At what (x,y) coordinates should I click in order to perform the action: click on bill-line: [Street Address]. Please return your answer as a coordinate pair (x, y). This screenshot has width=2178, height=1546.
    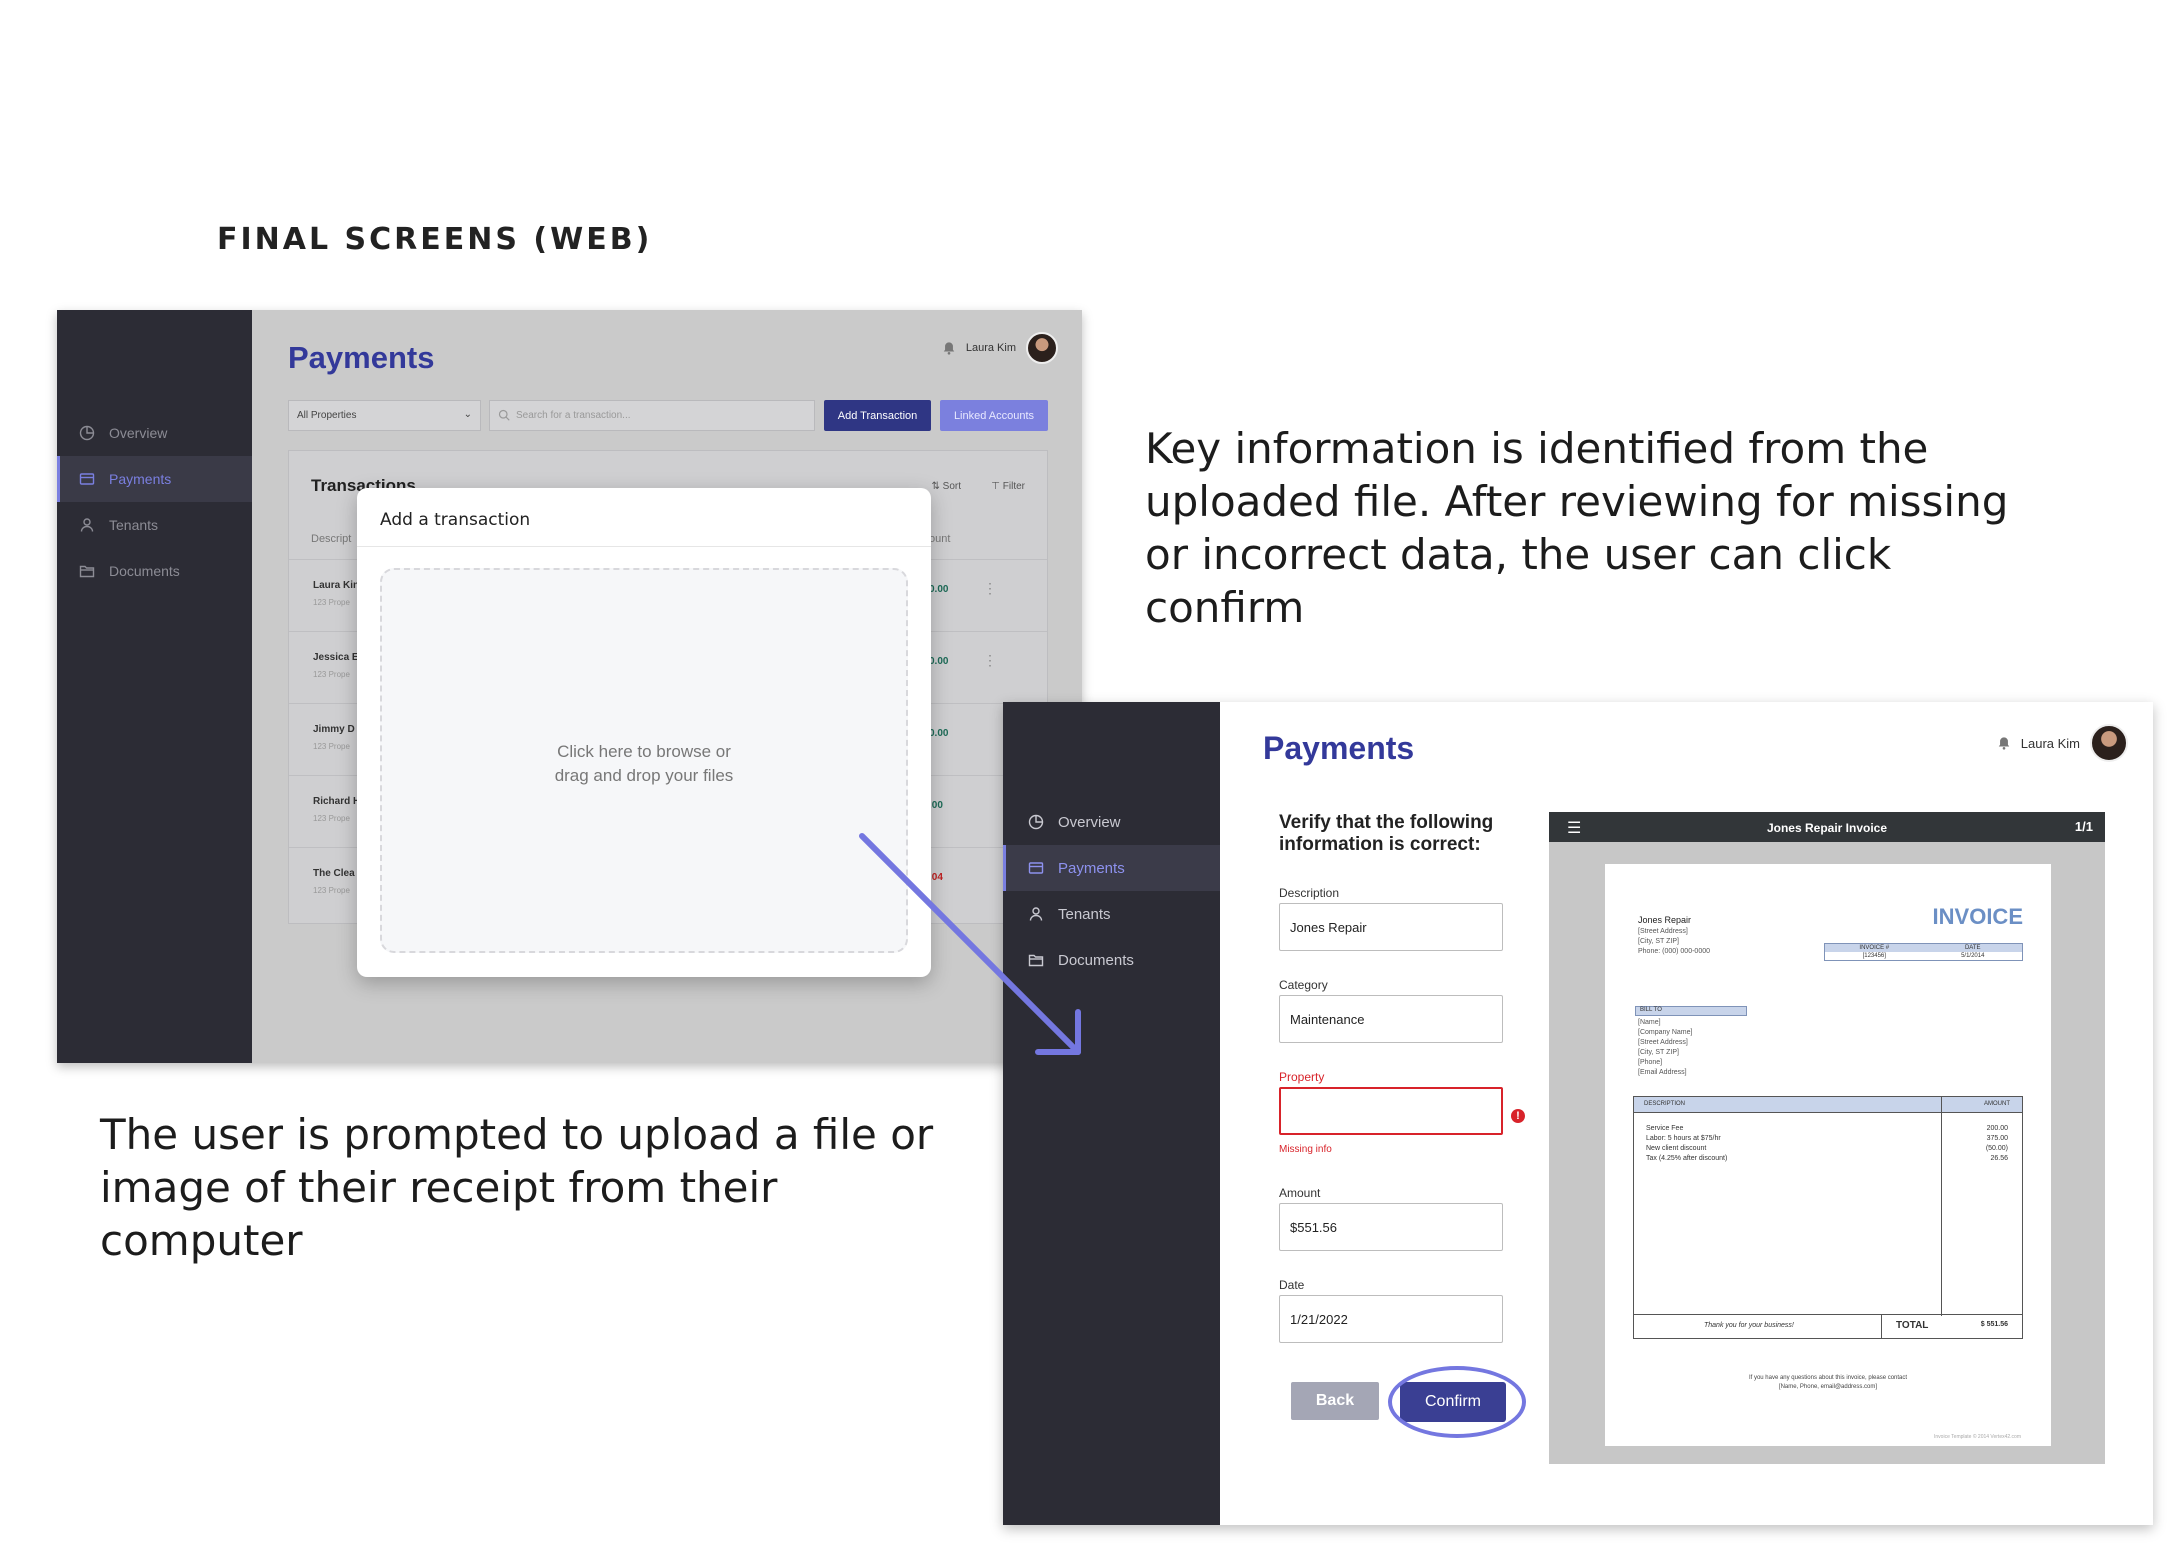
    Looking at the image, I should click on (1663, 1042).